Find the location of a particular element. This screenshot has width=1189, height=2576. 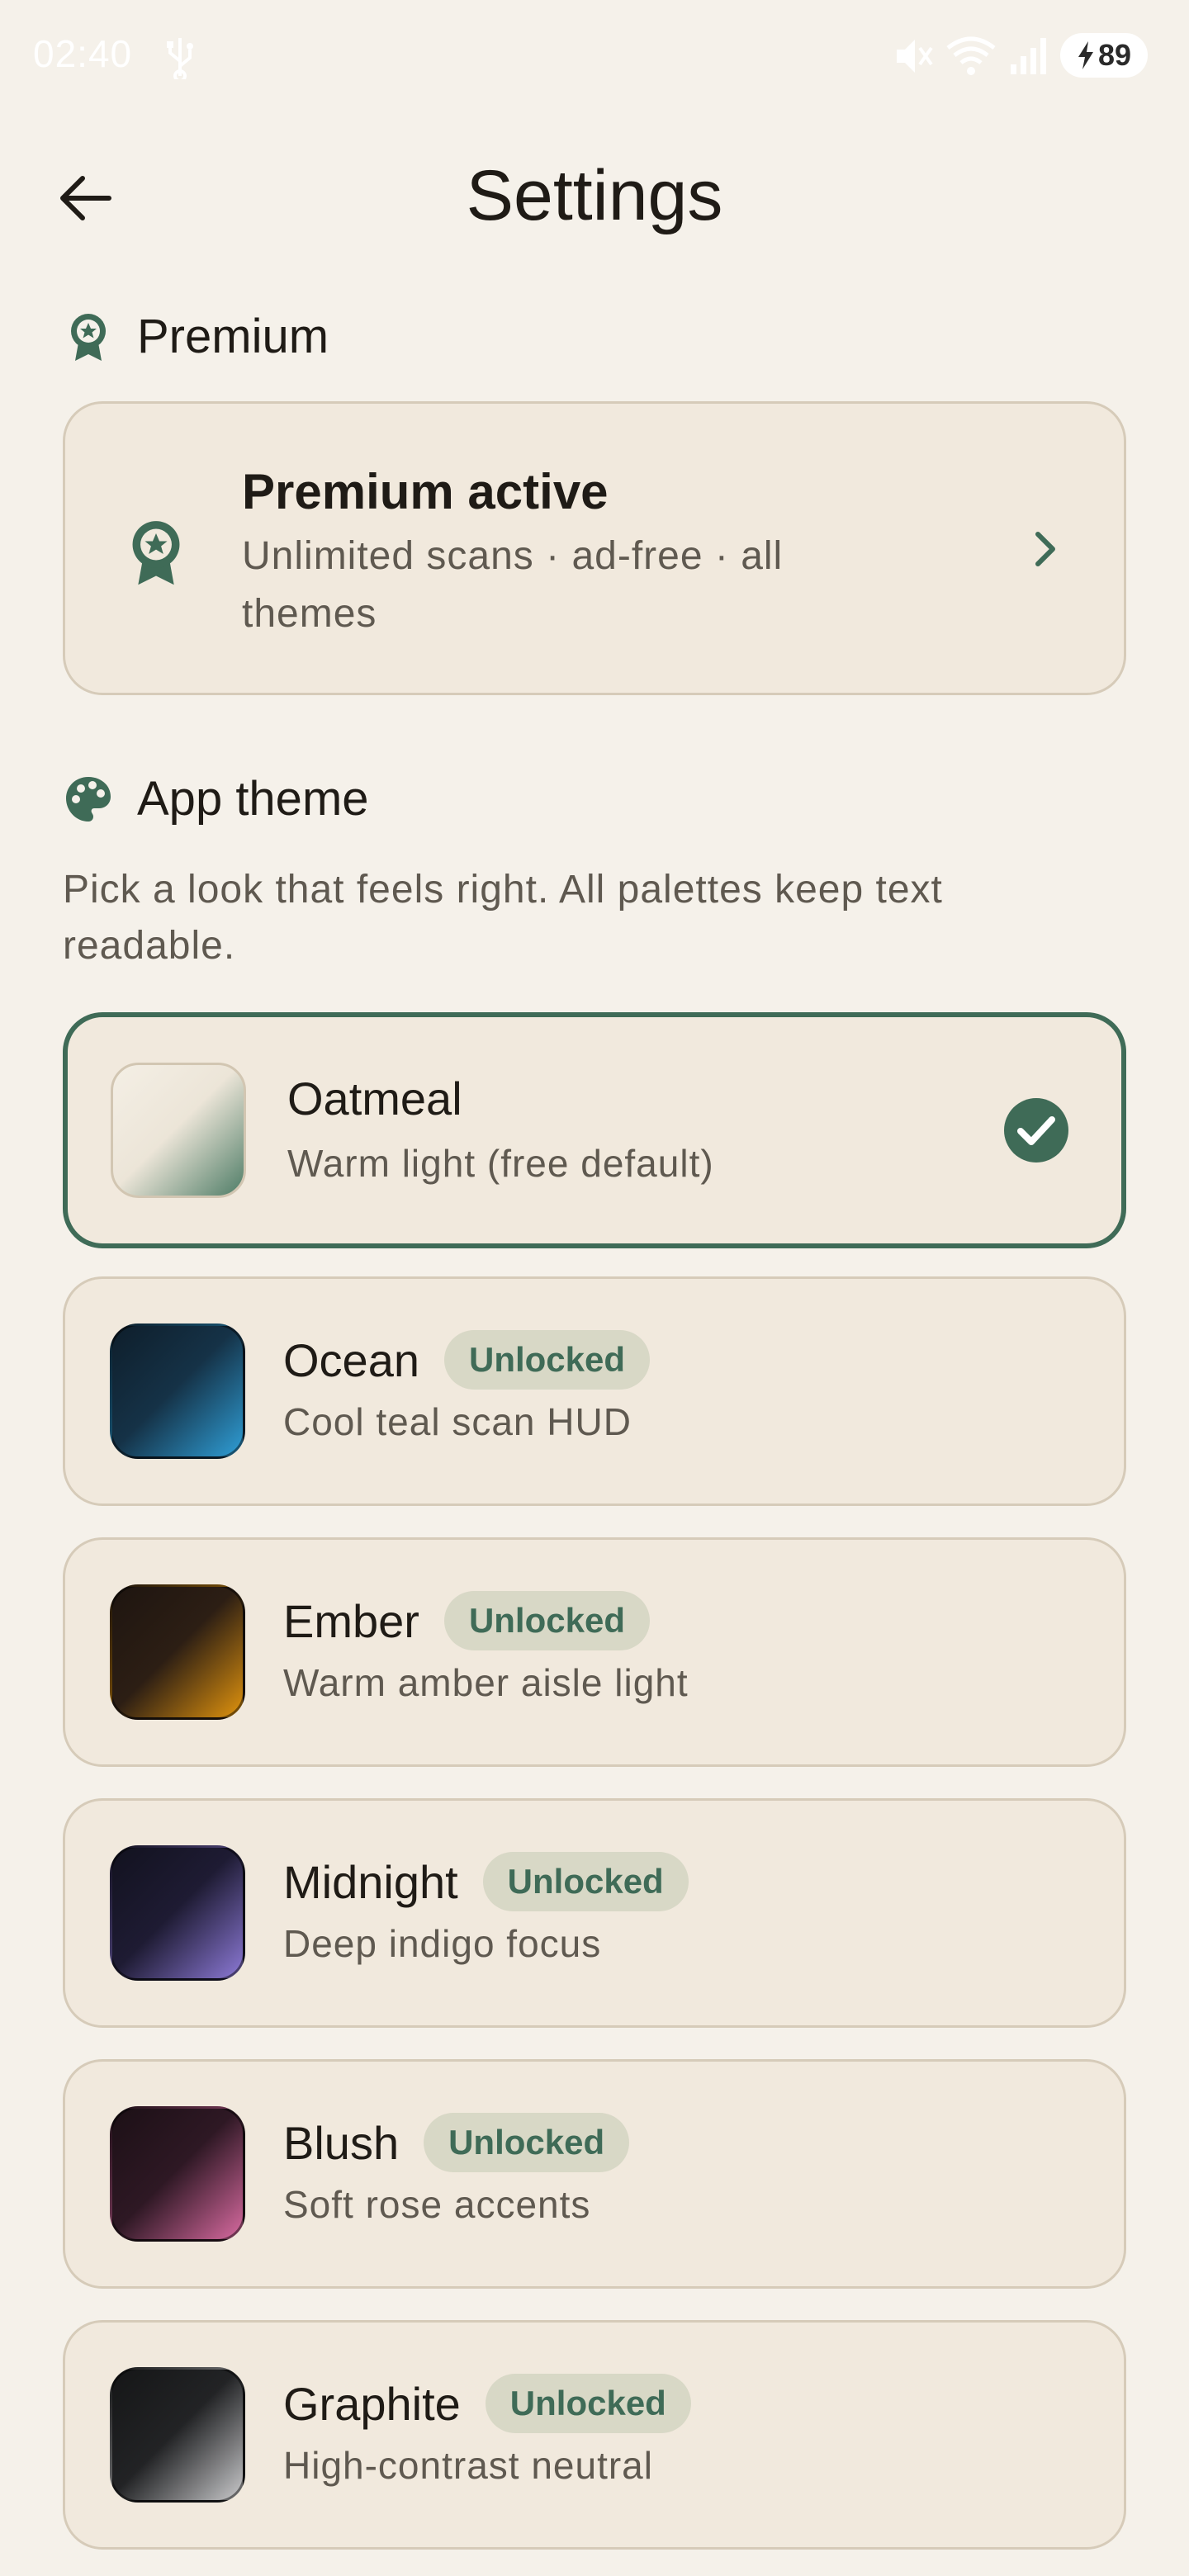

theme-description: Cool teal scan HUD is located at coordinates (457, 1421).